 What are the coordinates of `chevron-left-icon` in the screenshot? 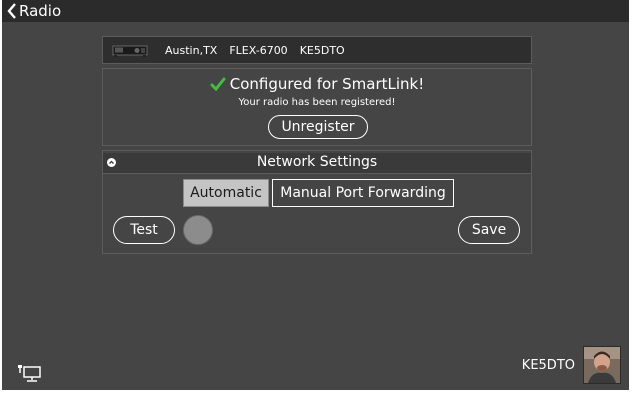 It's located at (11, 11).